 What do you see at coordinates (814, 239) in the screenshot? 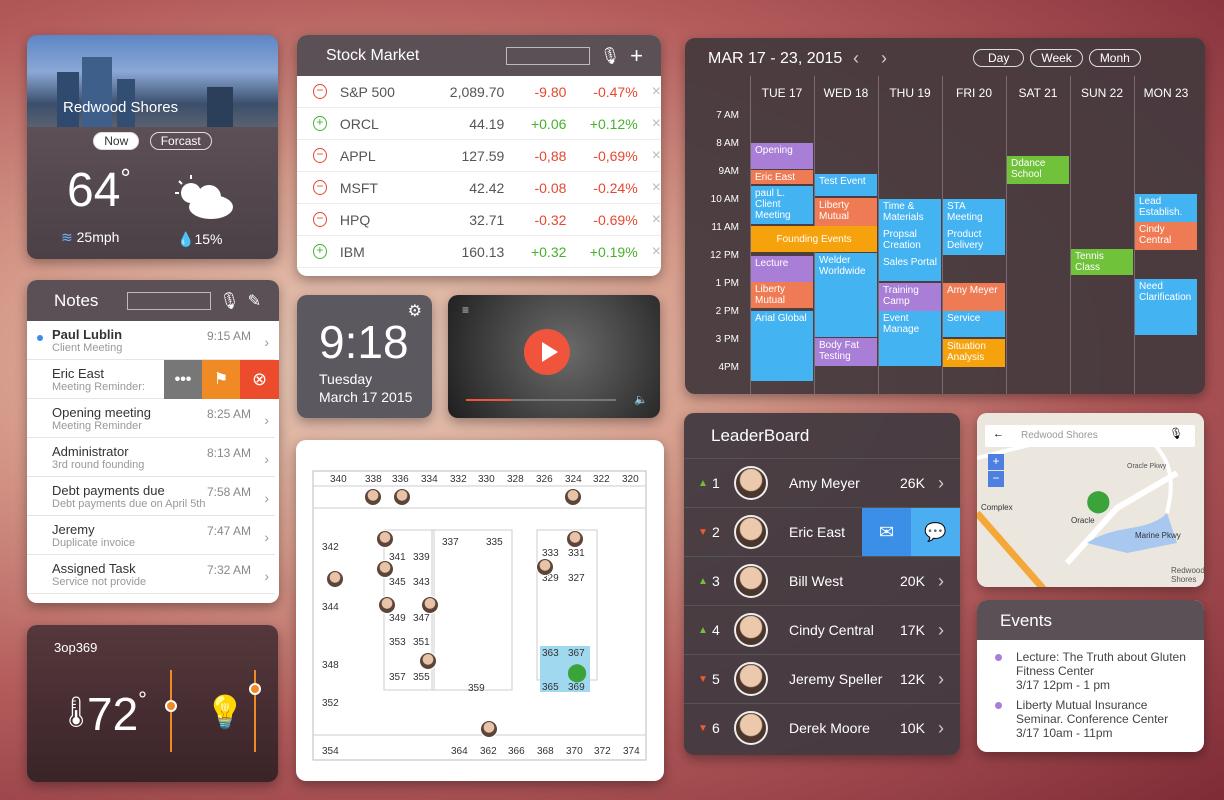
I see `calendar-event: Founding Events` at bounding box center [814, 239].